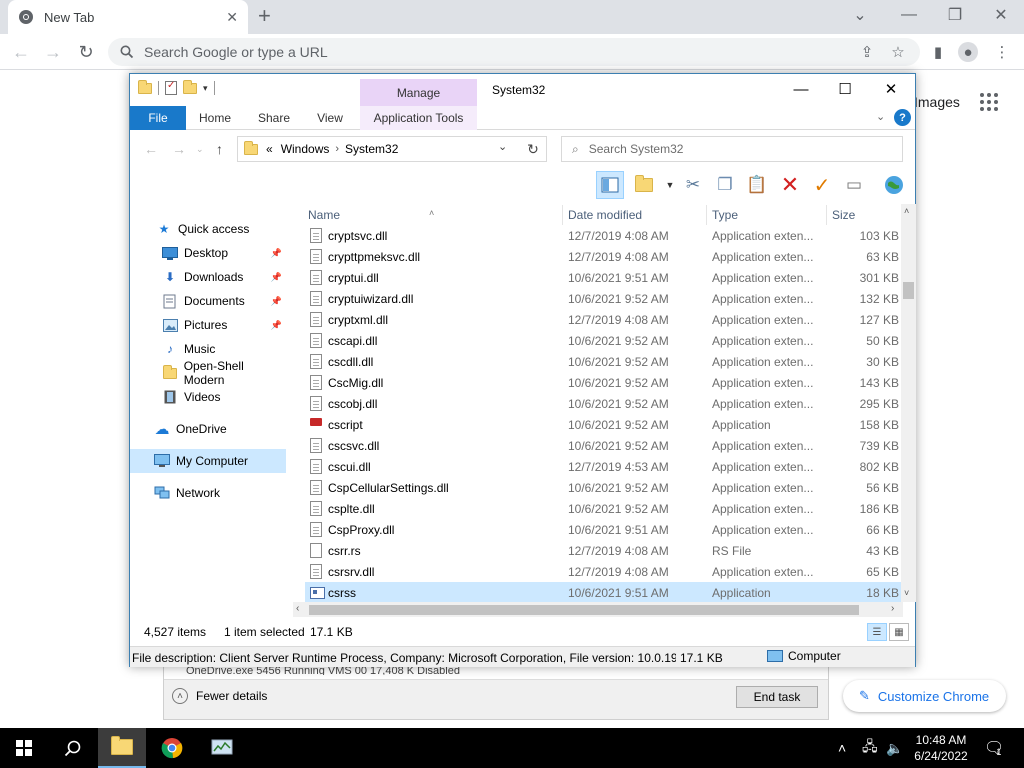 The image size is (1024, 768). What do you see at coordinates (1002, 52) in the screenshot?
I see `chrome-menu-icon: ⋮` at bounding box center [1002, 52].